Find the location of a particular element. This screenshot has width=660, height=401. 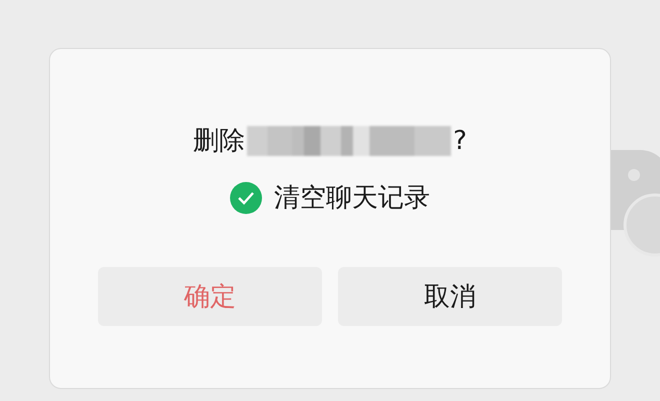

cancel-button: 取消 is located at coordinates (450, 296).